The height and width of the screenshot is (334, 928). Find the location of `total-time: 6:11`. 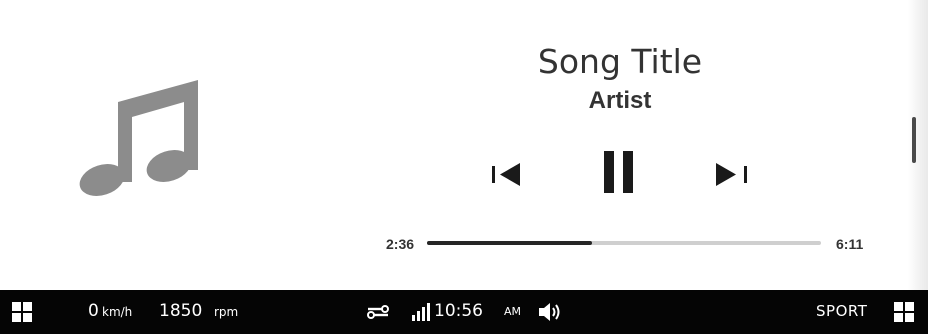

total-time: 6:11 is located at coordinates (850, 244).